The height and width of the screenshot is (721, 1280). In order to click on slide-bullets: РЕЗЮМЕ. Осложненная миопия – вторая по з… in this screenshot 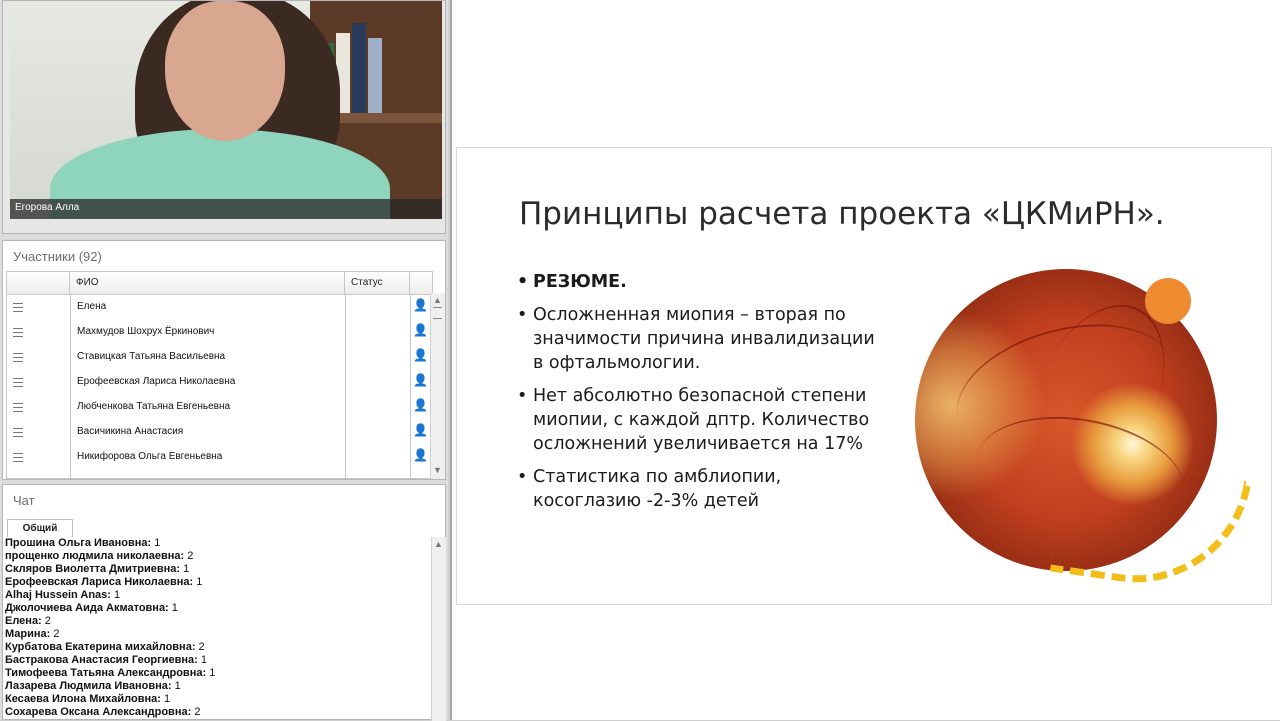, I will do `click(697, 396)`.